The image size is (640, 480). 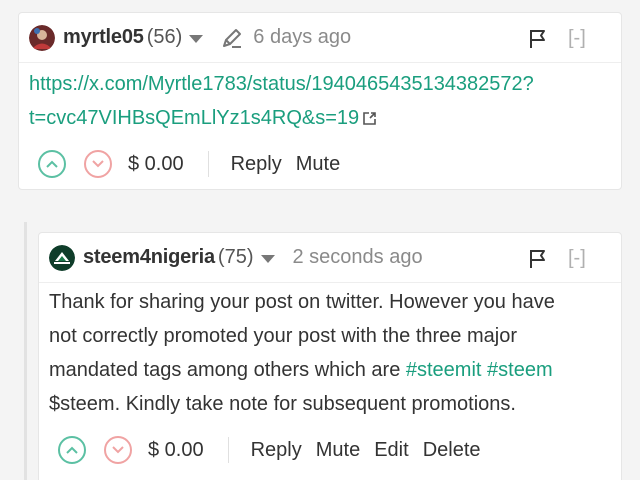 I want to click on body-text: mandated tags among others which are, so click(x=227, y=370).